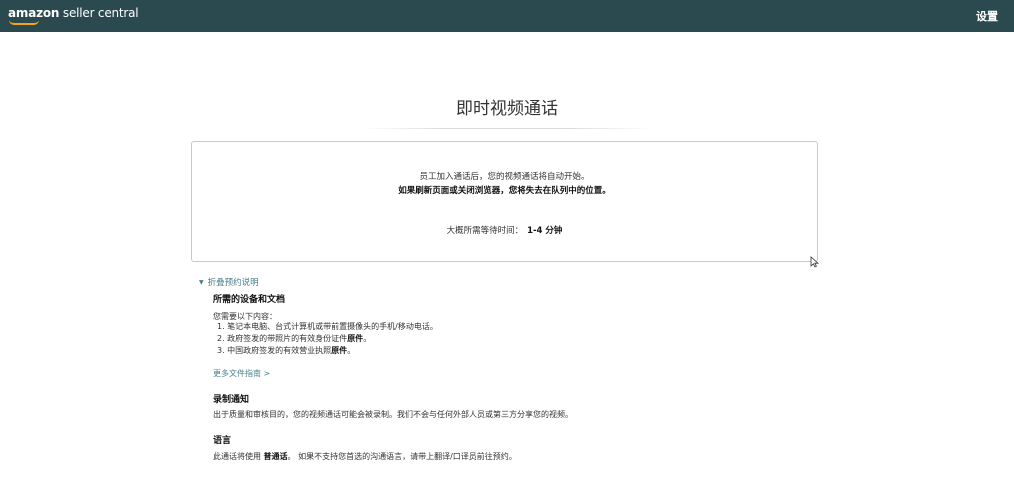 The height and width of the screenshot is (494, 1014). What do you see at coordinates (249, 300) in the screenshot?
I see `devices-heading: 所需的设备和文档` at bounding box center [249, 300].